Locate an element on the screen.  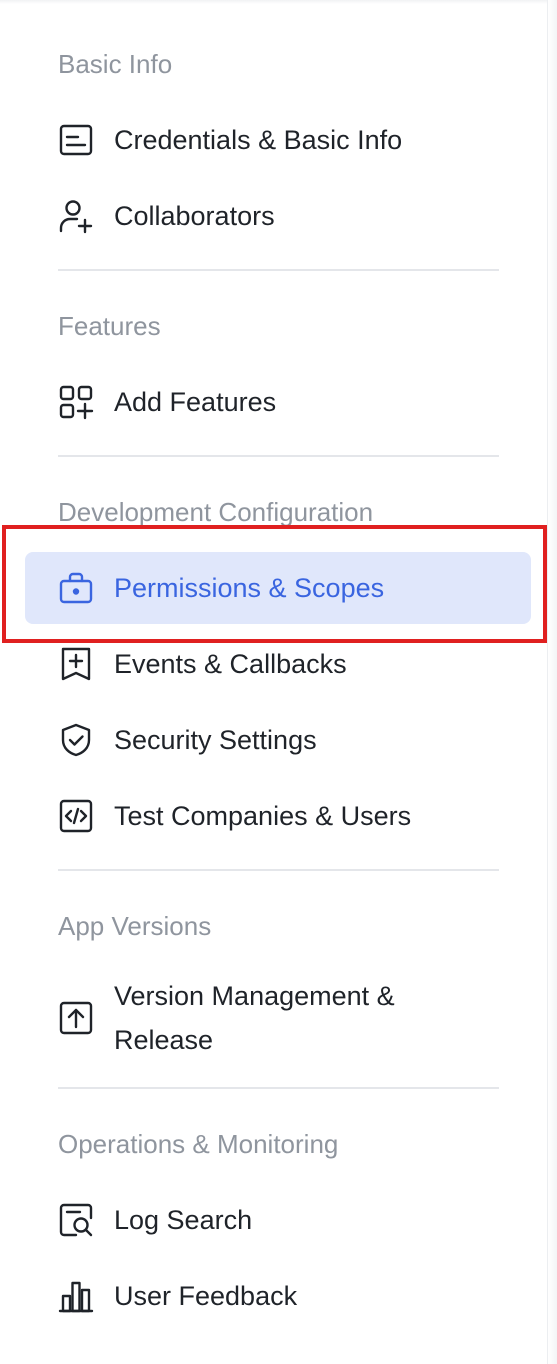
briefcase-icon is located at coordinates (76, 588).